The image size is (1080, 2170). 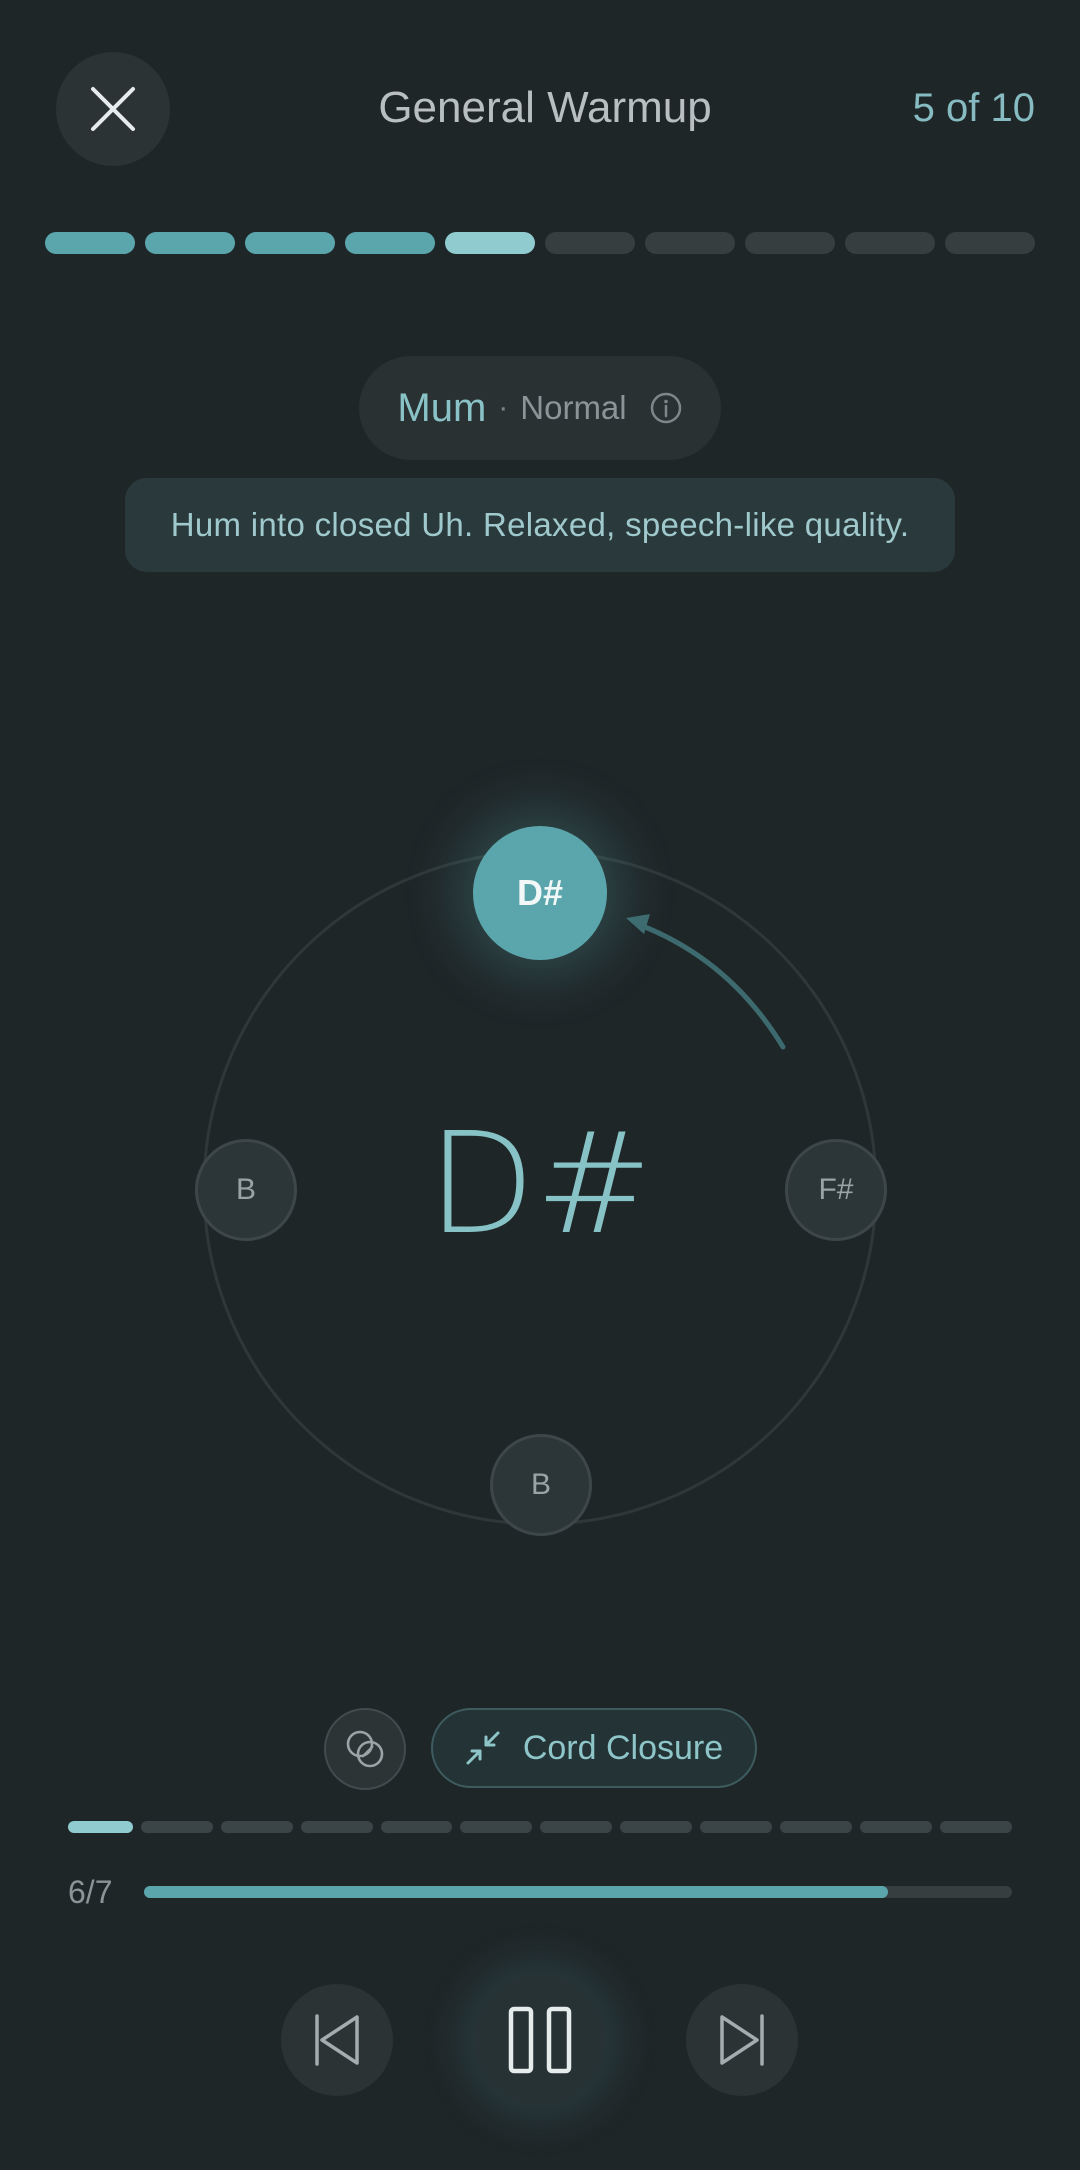 What do you see at coordinates (442, 407) in the screenshot?
I see `exercise-name: Mum` at bounding box center [442, 407].